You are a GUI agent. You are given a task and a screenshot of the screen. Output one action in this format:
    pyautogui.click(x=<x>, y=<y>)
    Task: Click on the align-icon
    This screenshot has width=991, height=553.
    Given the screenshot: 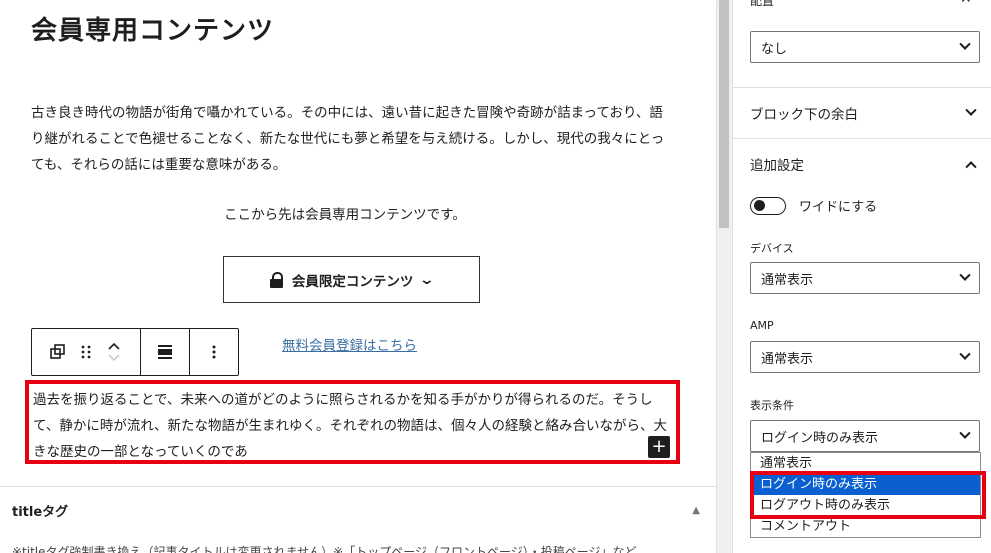 What is the action you would take?
    pyautogui.click(x=165, y=352)
    